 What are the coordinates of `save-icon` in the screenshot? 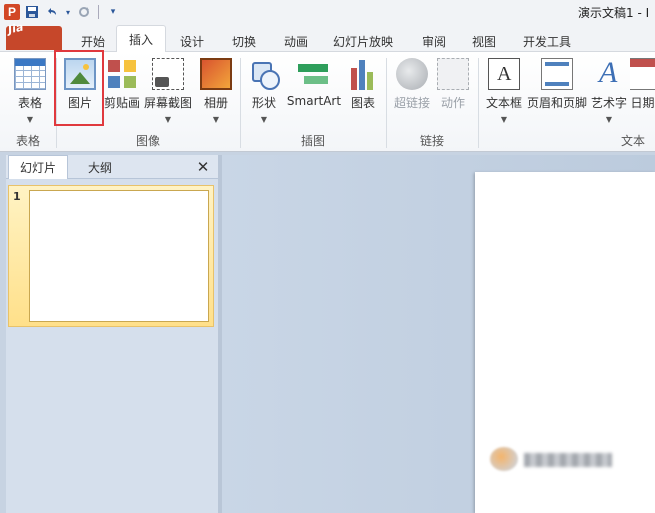 It's located at (32, 12).